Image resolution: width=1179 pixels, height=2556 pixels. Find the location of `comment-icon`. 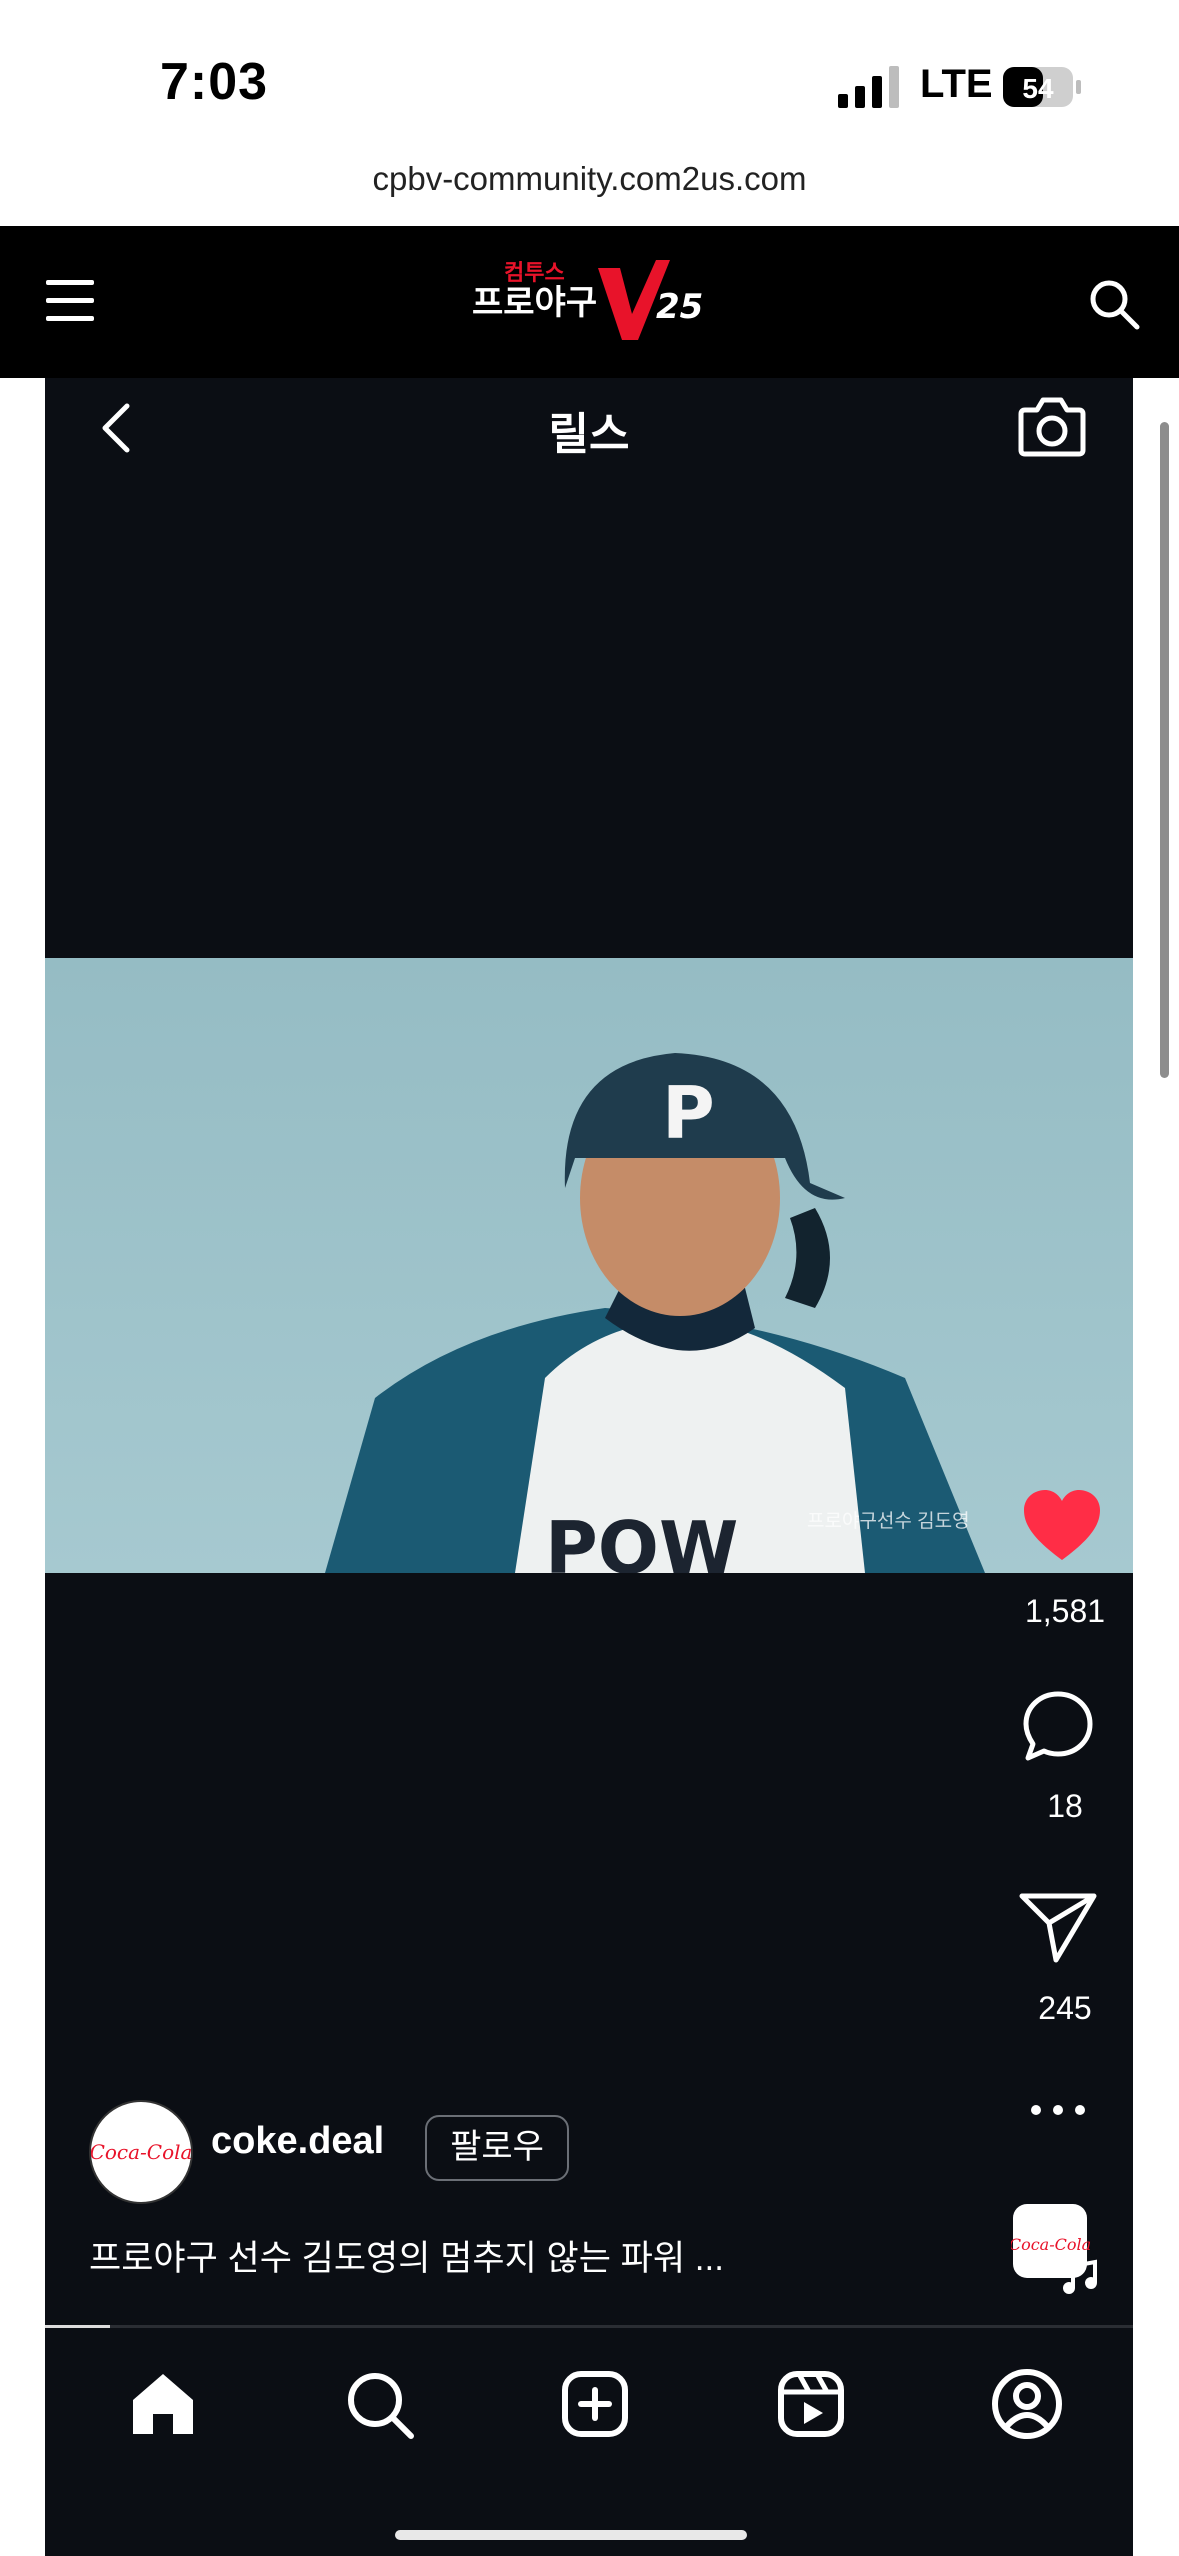

comment-icon is located at coordinates (1058, 1726).